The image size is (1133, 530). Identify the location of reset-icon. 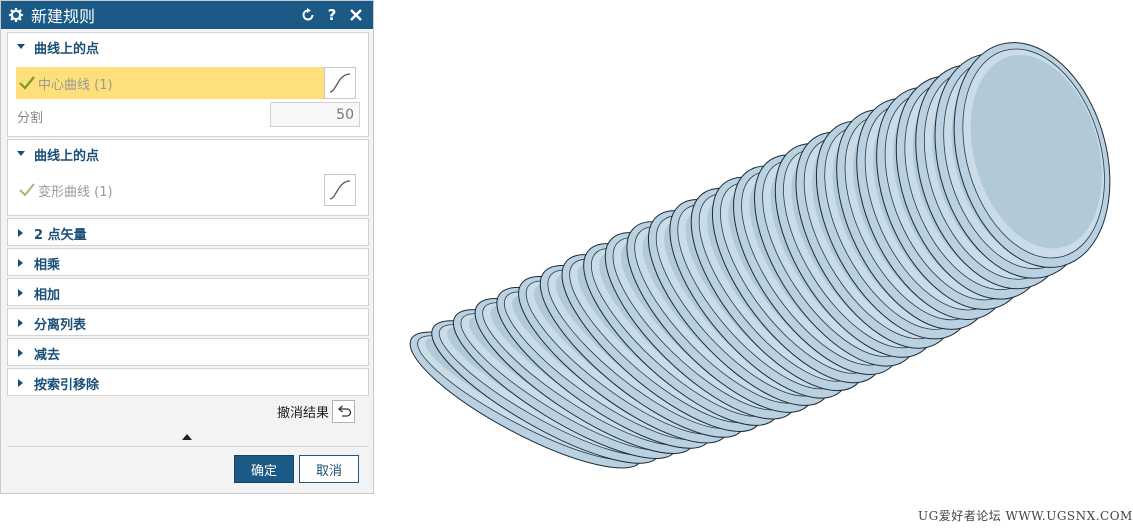
(308, 15).